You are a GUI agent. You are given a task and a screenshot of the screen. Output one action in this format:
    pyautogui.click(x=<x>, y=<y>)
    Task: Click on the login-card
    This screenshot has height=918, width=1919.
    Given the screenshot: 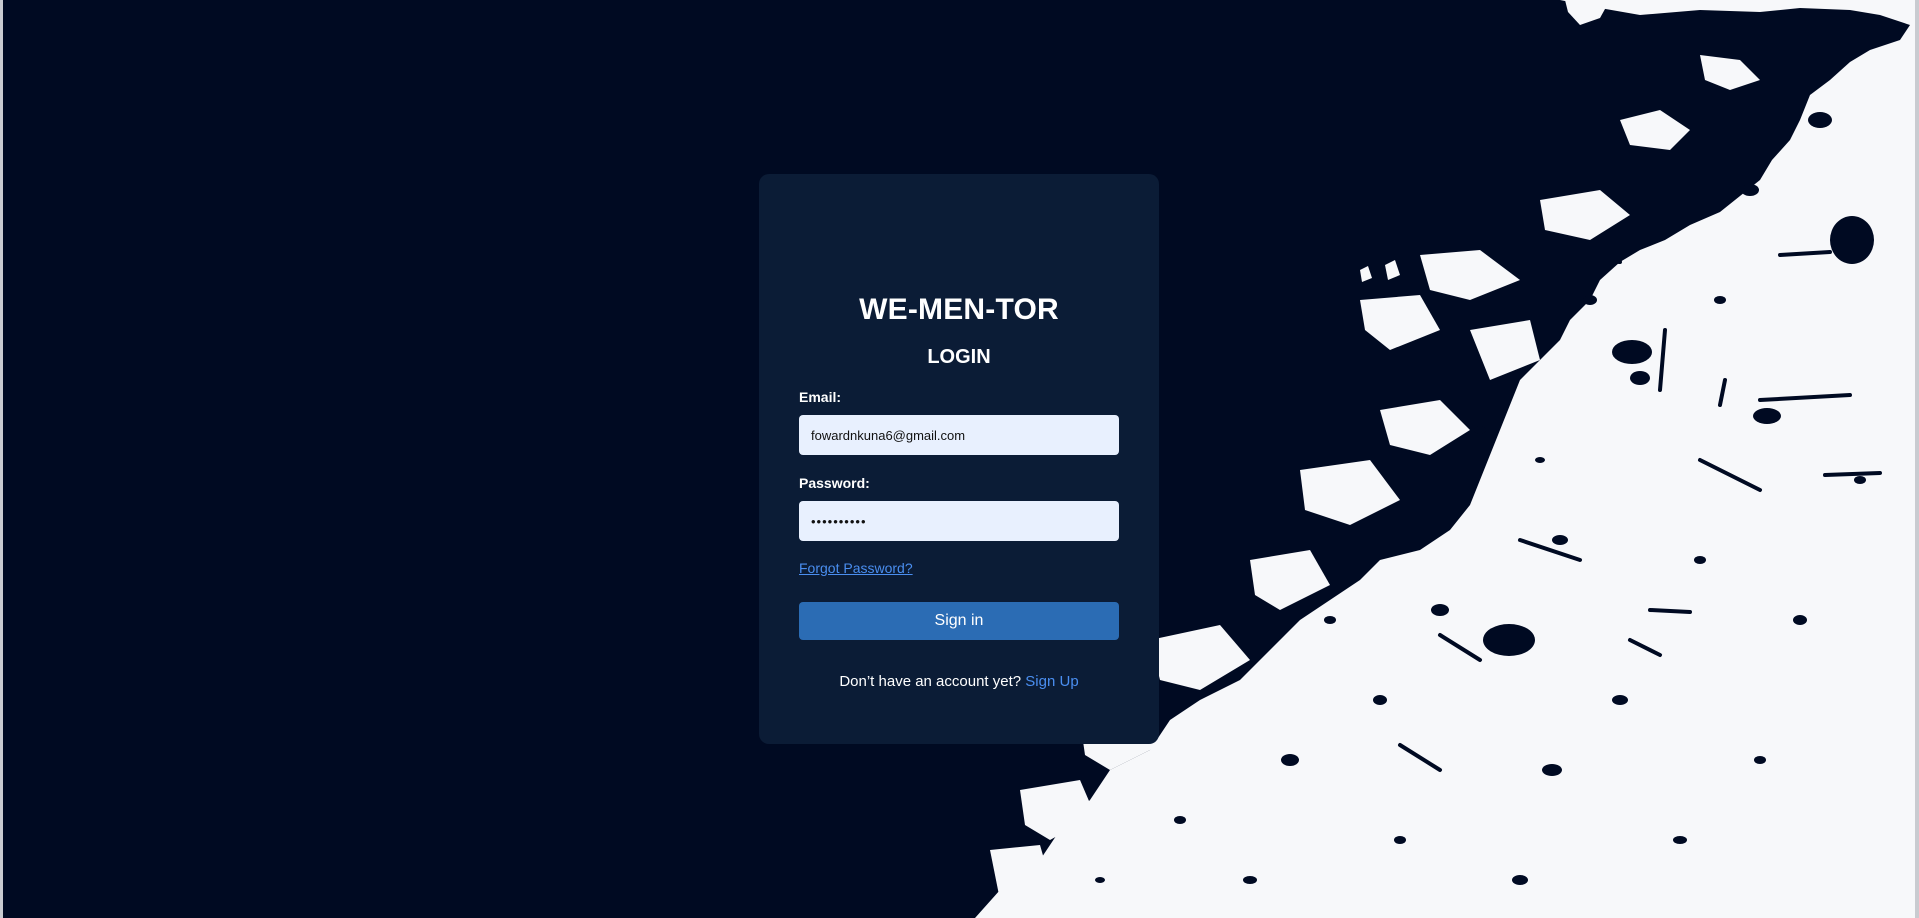 What is the action you would take?
    pyautogui.click(x=959, y=459)
    